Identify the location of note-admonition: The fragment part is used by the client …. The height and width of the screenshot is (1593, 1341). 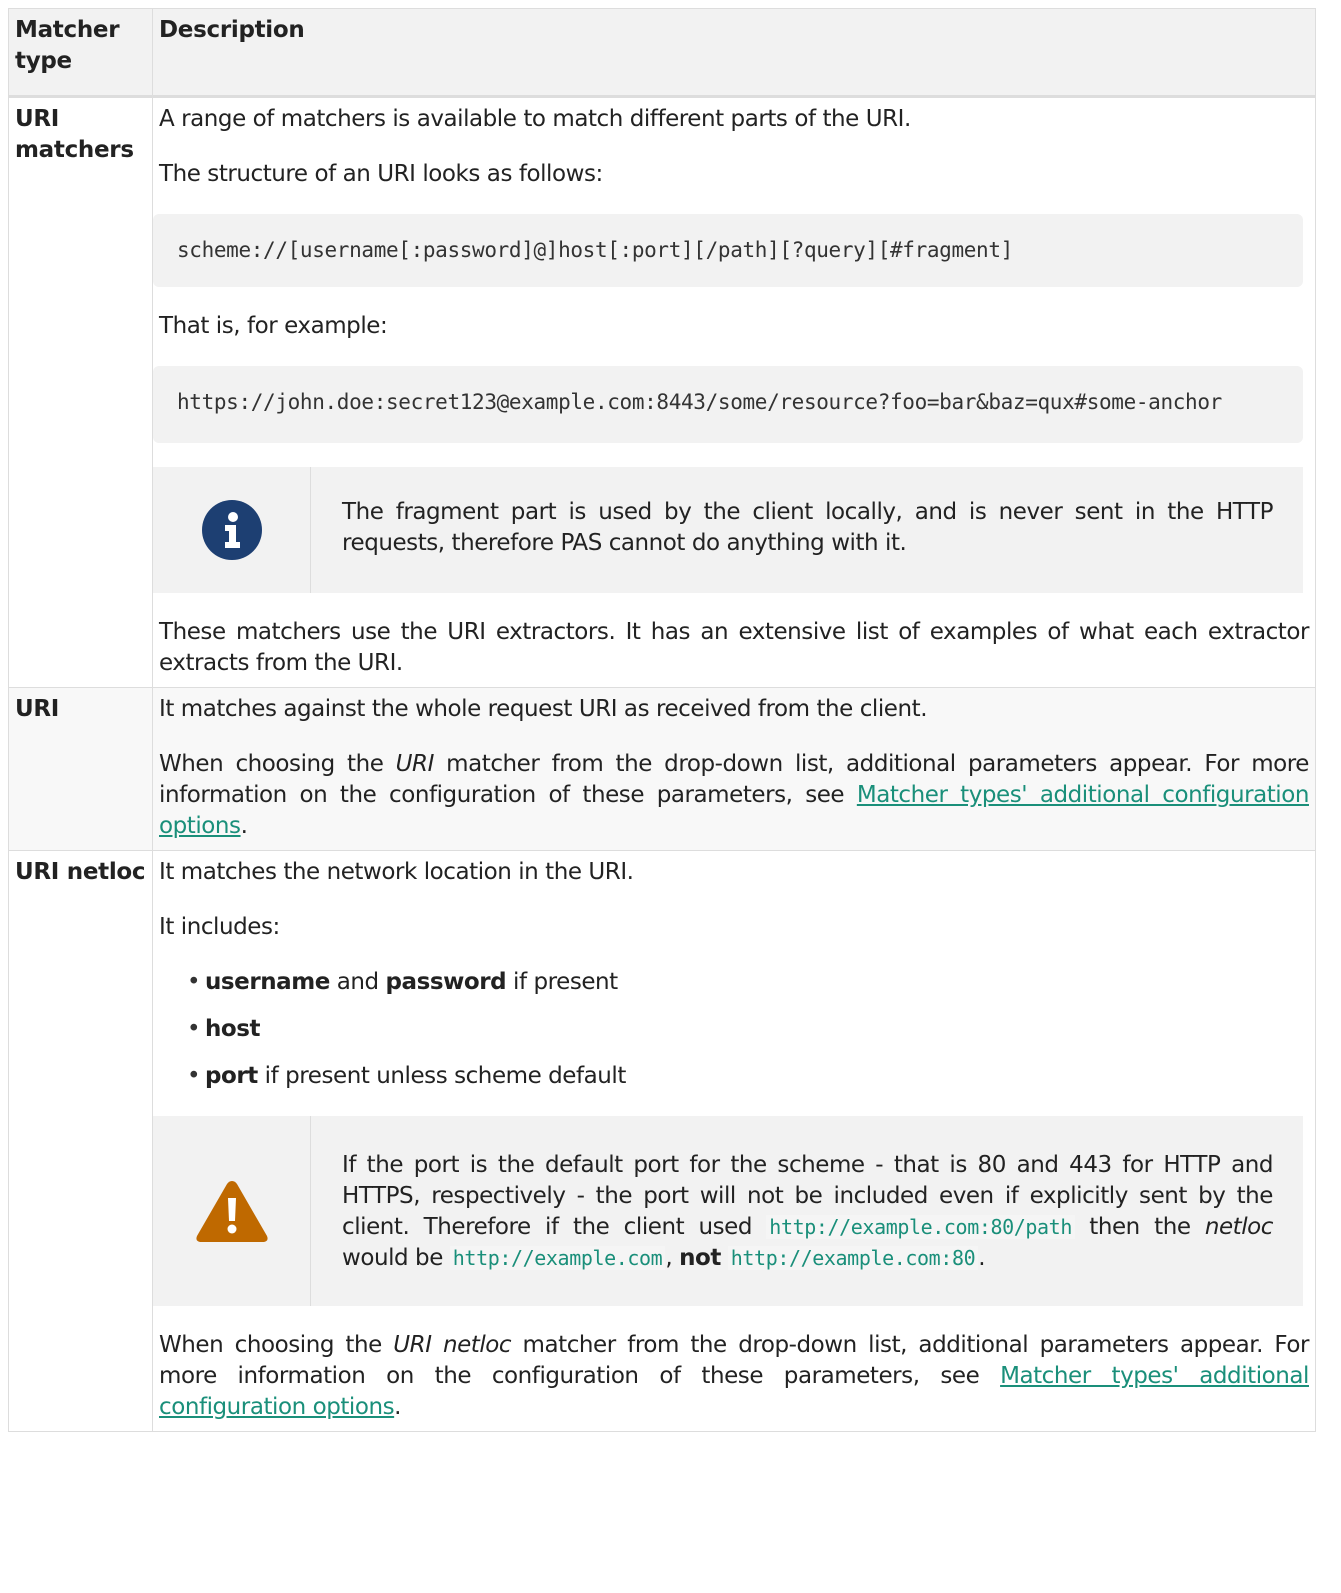
(728, 530).